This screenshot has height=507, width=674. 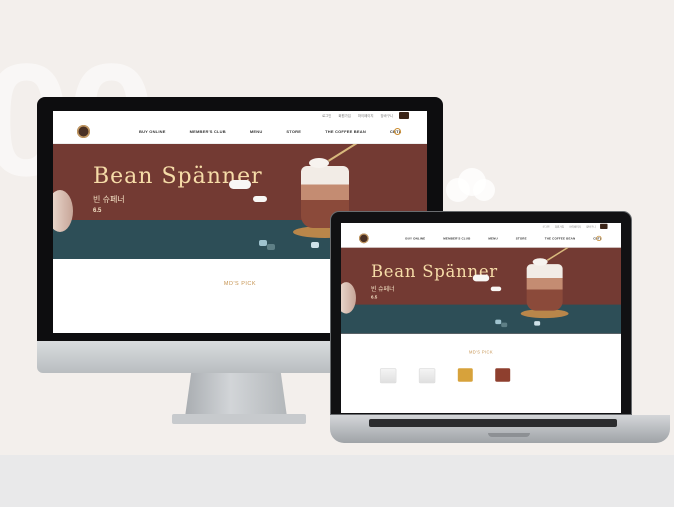 What do you see at coordinates (239, 419) in the screenshot?
I see `imac-base` at bounding box center [239, 419].